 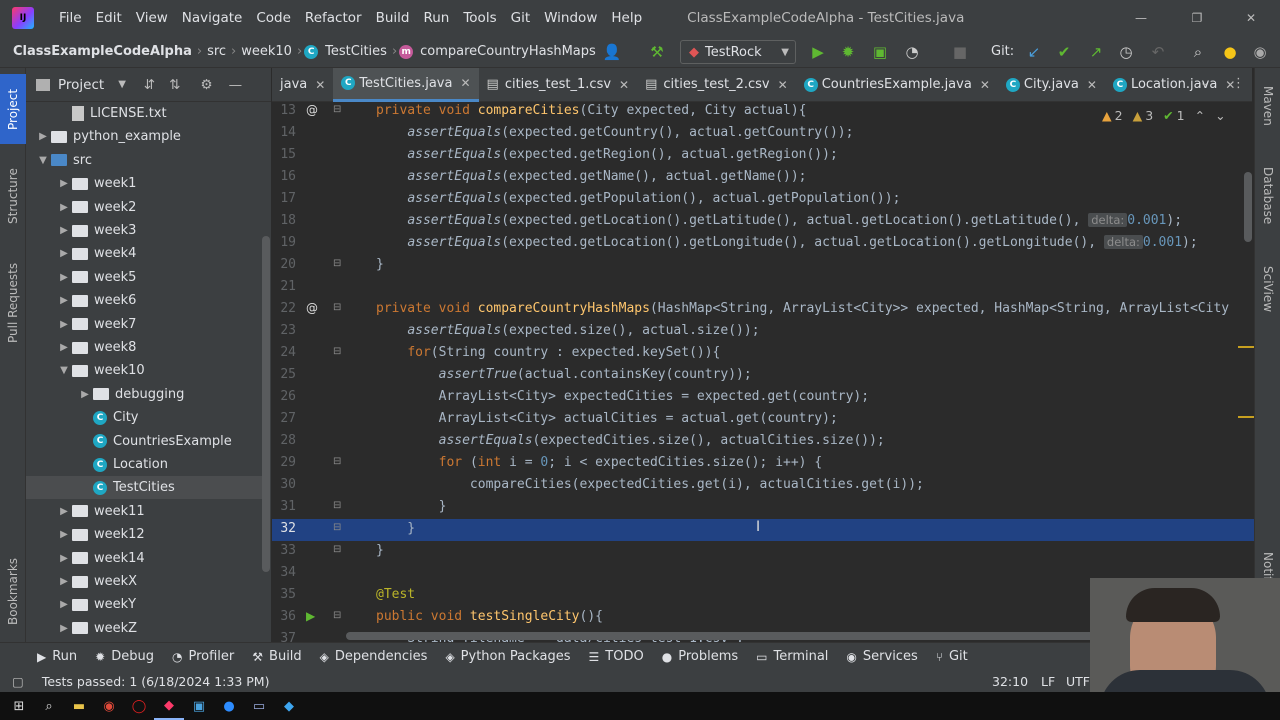 I want to click on more-icon: ⋮, so click(x=1238, y=83).